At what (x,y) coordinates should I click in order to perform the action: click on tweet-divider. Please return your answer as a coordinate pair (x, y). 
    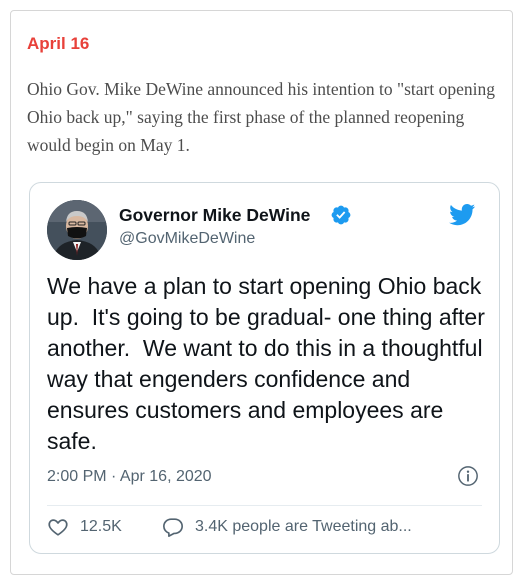
    Looking at the image, I should click on (264, 505).